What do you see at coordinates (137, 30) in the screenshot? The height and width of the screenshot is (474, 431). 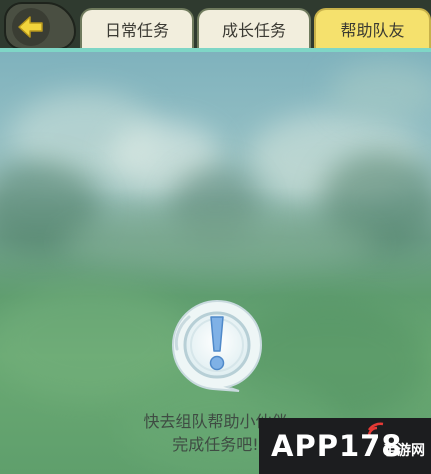 I see `tab-daily-tasks: 日常任务` at bounding box center [137, 30].